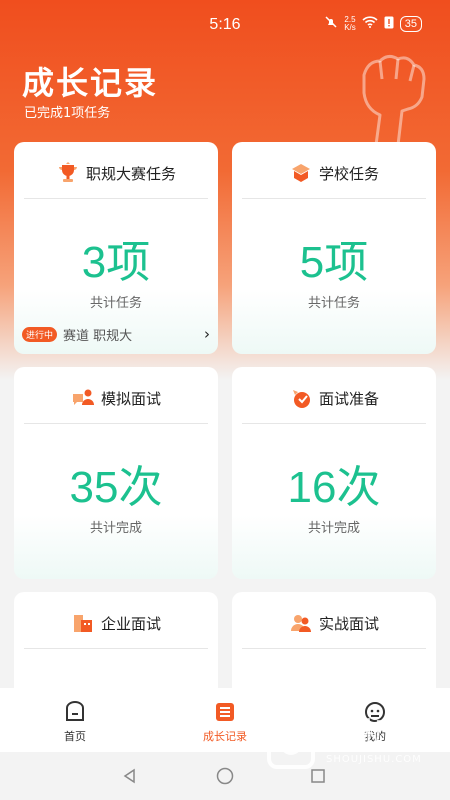 The image size is (450, 800). Describe the element at coordinates (130, 398) in the screenshot. I see `card-title: 模拟面试` at that location.